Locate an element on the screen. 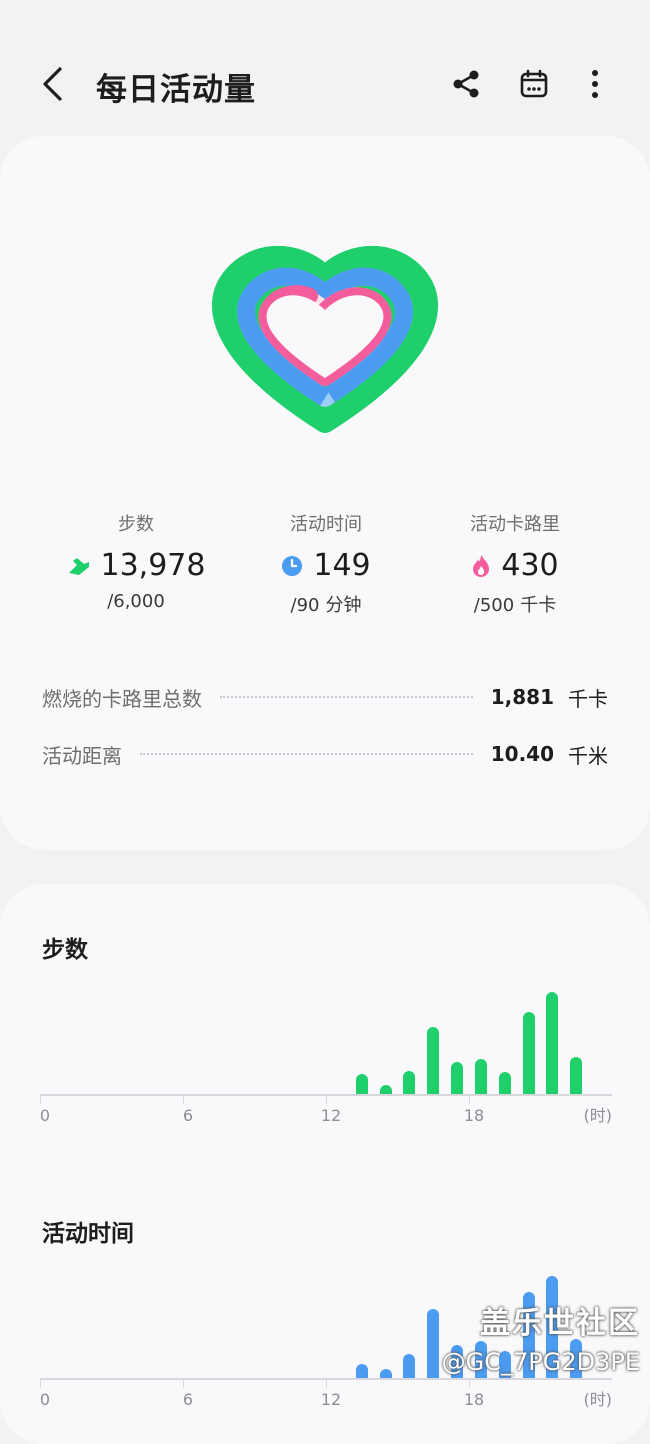 This screenshot has width=650, height=1444. stat-goal: /500 is located at coordinates (494, 605).